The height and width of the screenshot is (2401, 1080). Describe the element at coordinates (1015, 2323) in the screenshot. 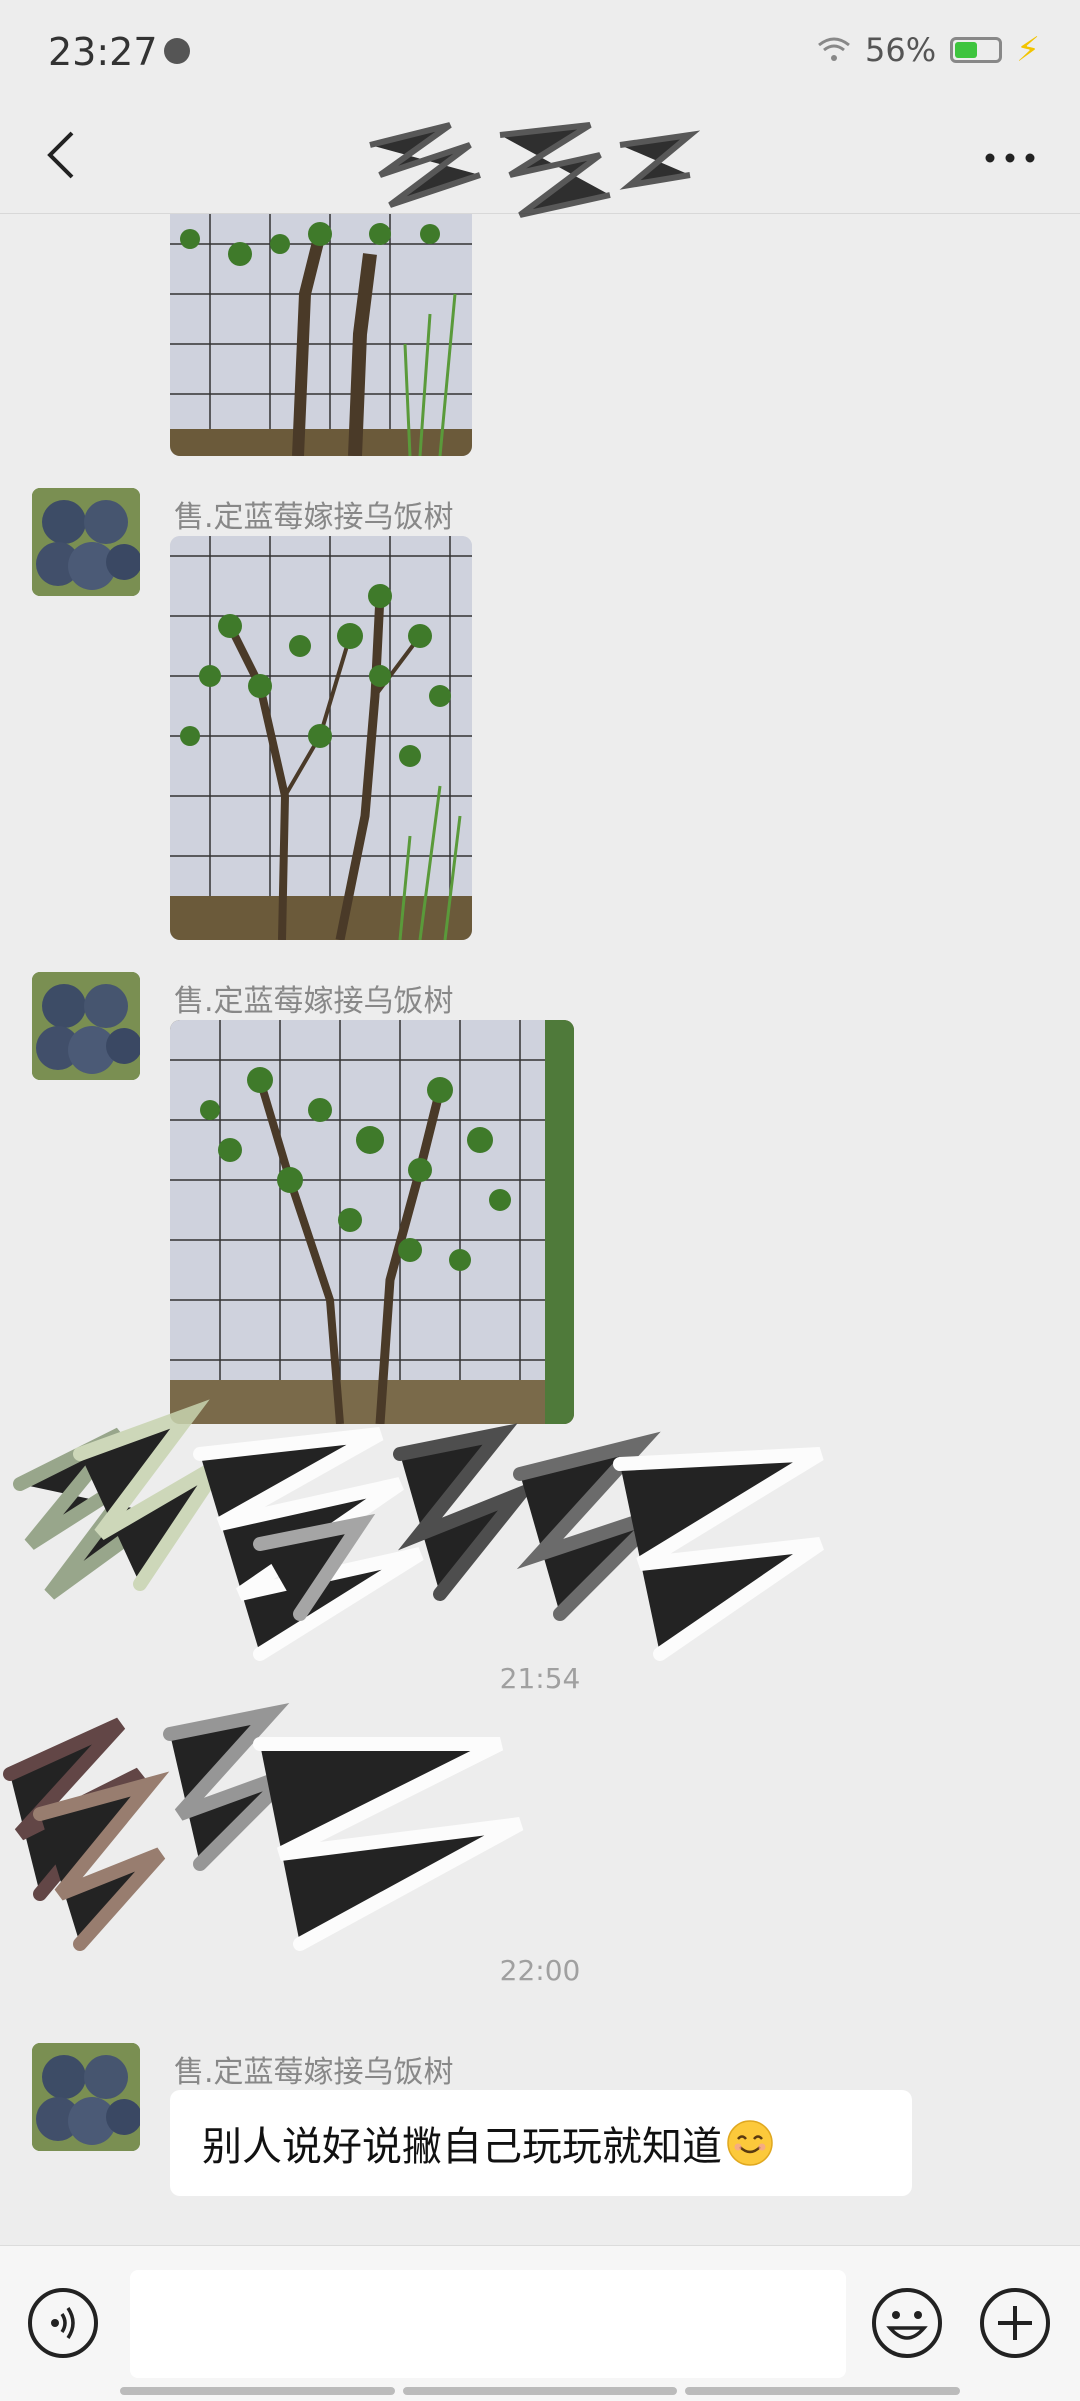

I see `plus-icon` at that location.